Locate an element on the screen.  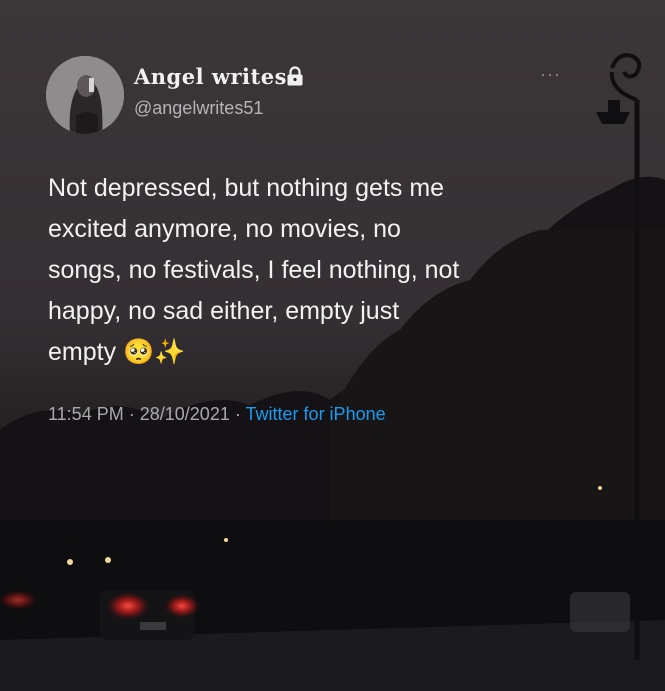
display-name: Angel writes is located at coordinates (210, 76).